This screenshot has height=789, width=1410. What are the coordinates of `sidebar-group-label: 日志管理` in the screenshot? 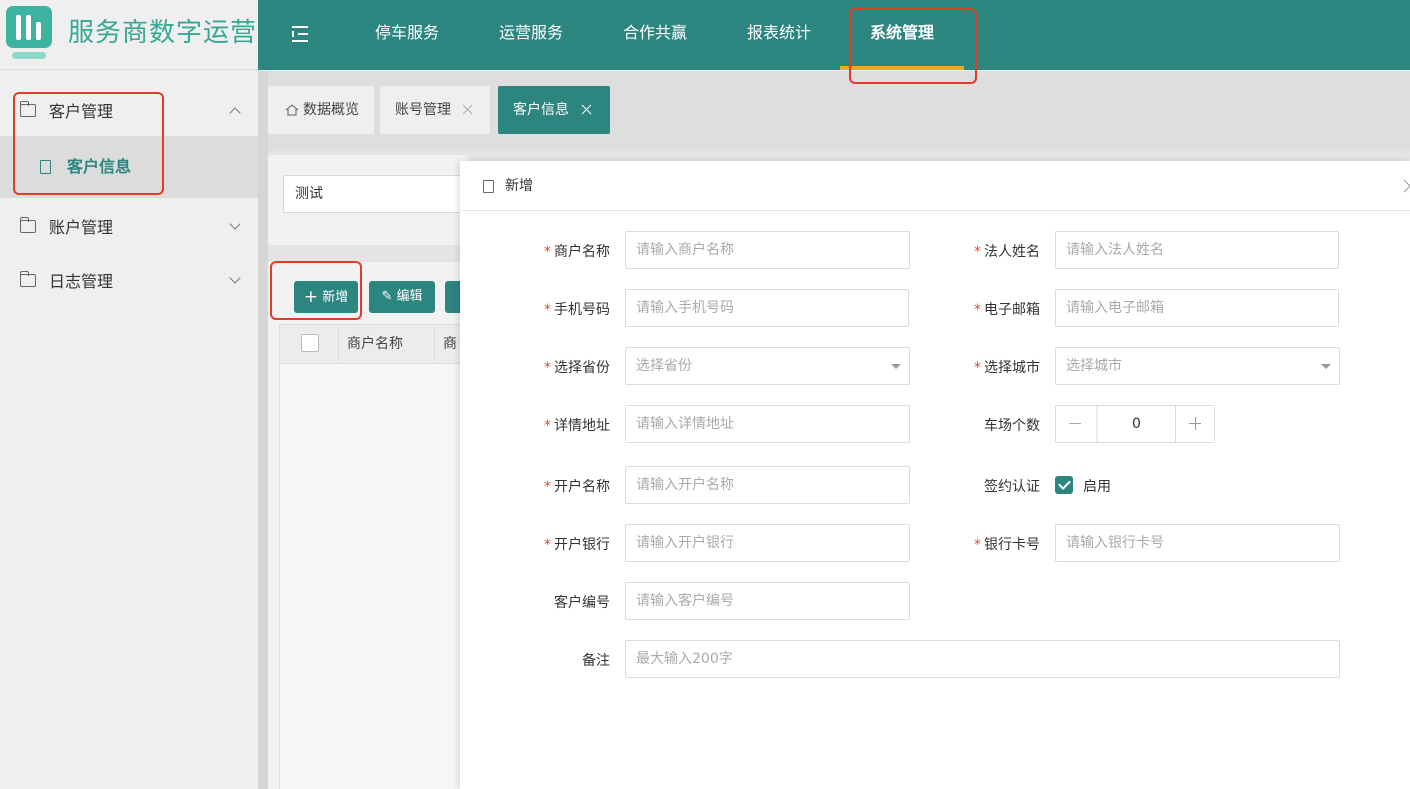 It's located at (81, 281).